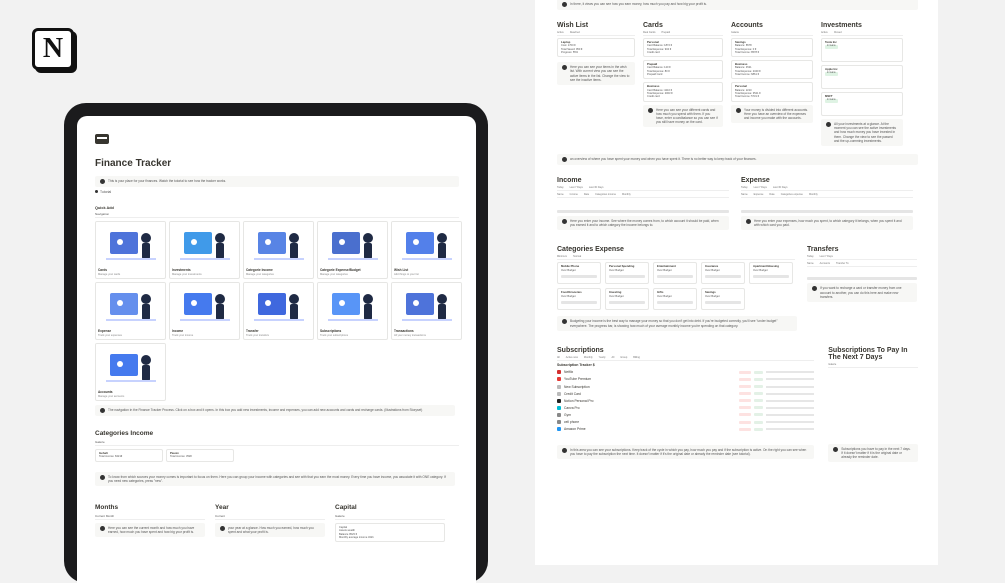 This screenshot has width=1005, height=583. Describe the element at coordinates (130, 372) in the screenshot. I see `nav-card-accounts: Accounts Manage your accounts` at that location.